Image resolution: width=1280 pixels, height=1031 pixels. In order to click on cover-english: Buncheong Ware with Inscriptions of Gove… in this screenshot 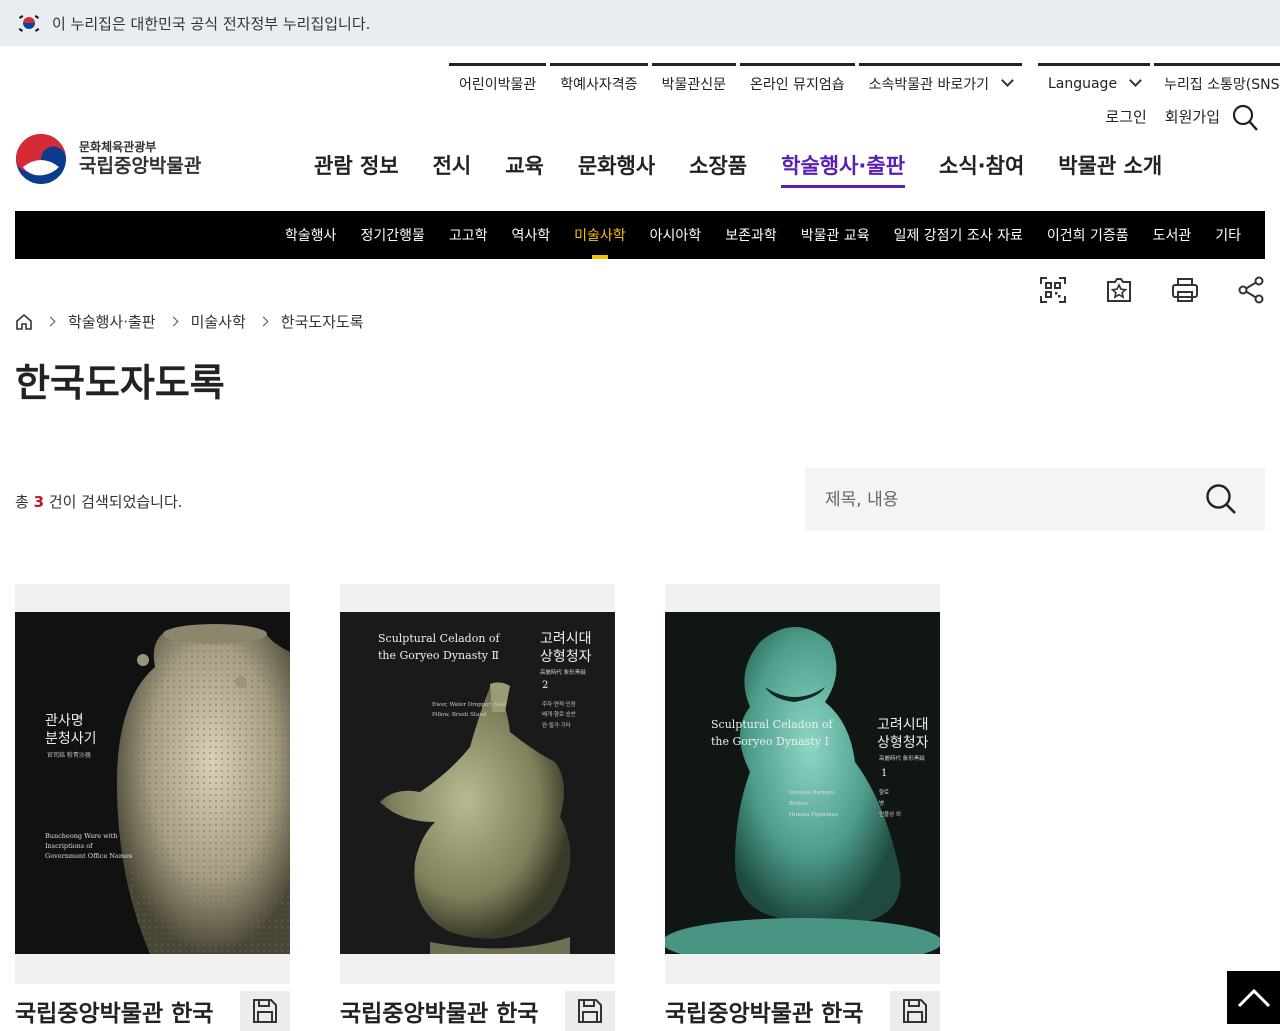, I will do `click(89, 846)`.